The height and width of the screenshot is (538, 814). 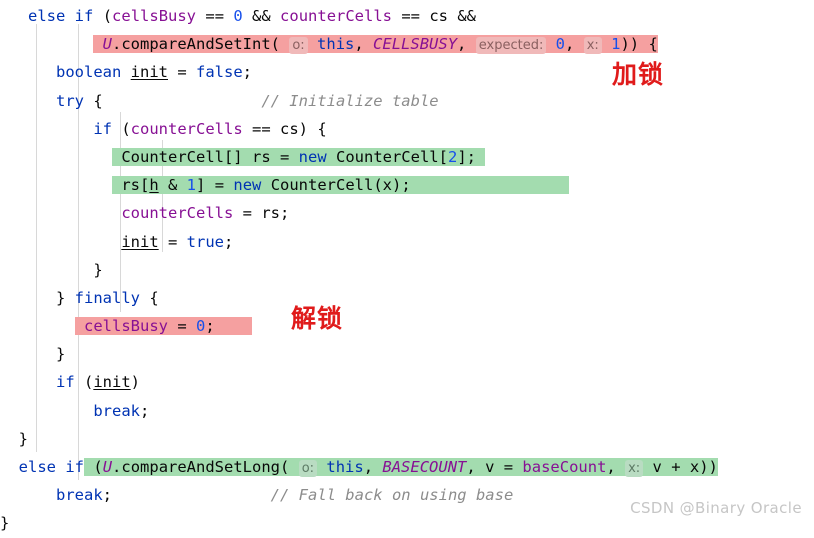 I want to click on token-const-CELLSBUSY: CELLSBUSY, so click(x=415, y=44).